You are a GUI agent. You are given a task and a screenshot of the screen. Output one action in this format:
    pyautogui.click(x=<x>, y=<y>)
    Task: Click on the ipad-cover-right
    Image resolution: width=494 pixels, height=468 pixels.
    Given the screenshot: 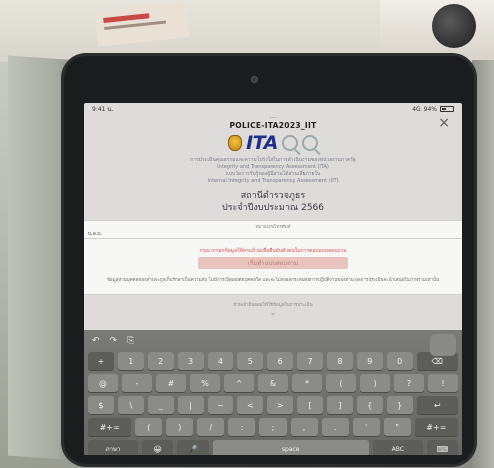 What is the action you would take?
    pyautogui.click(x=483, y=264)
    